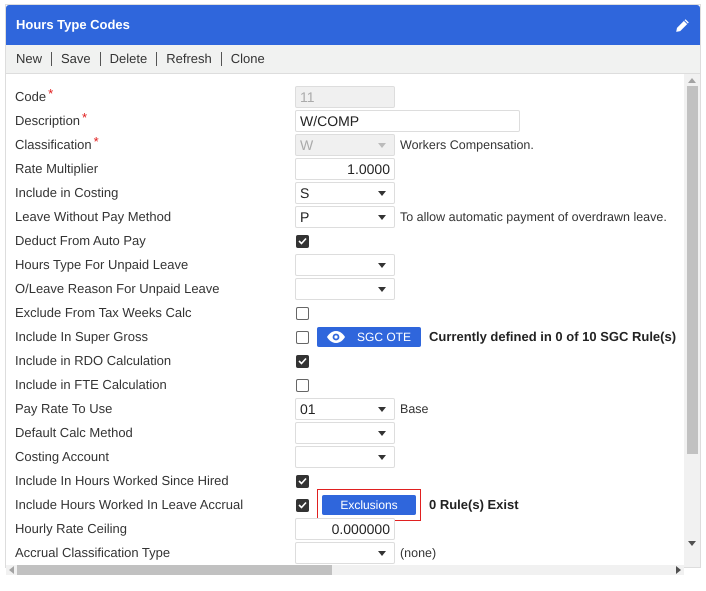 The width and height of the screenshot is (706, 591). What do you see at coordinates (29, 59) in the screenshot?
I see `toolbar-button: New` at bounding box center [29, 59].